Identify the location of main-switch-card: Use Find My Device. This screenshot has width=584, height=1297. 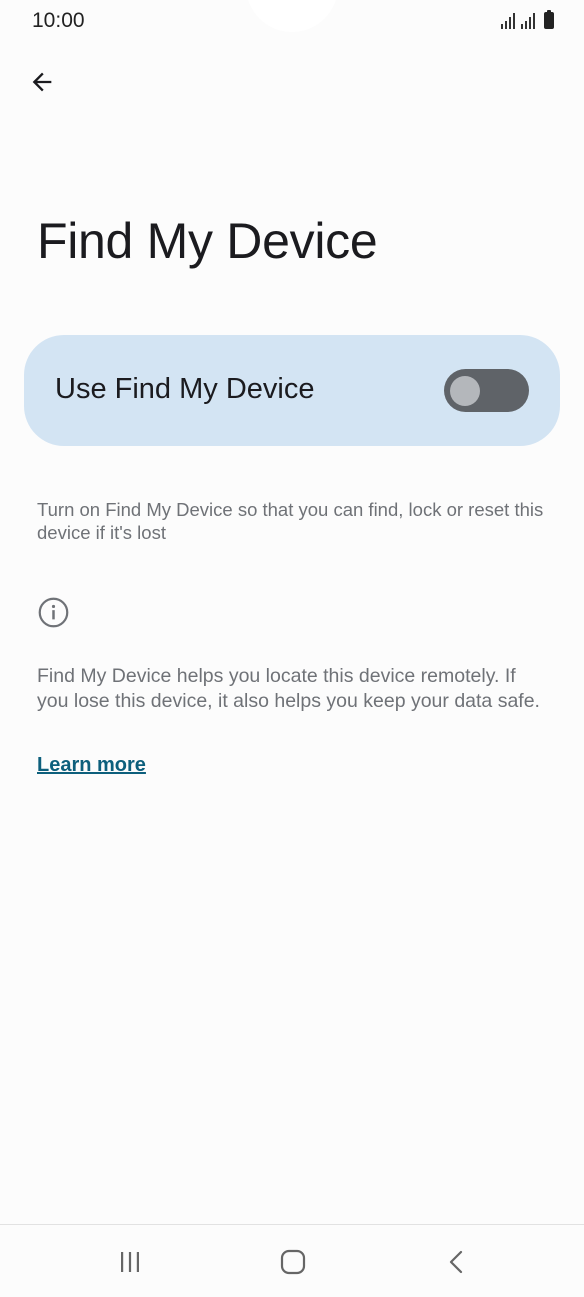
(292, 390).